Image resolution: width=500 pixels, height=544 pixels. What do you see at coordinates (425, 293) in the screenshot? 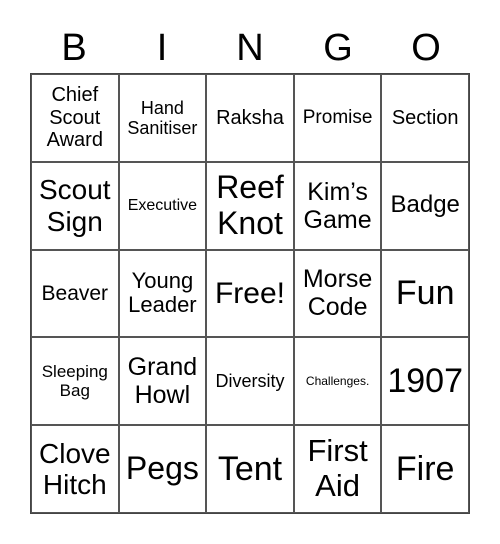
I see `bingo-cell: Fun` at bounding box center [425, 293].